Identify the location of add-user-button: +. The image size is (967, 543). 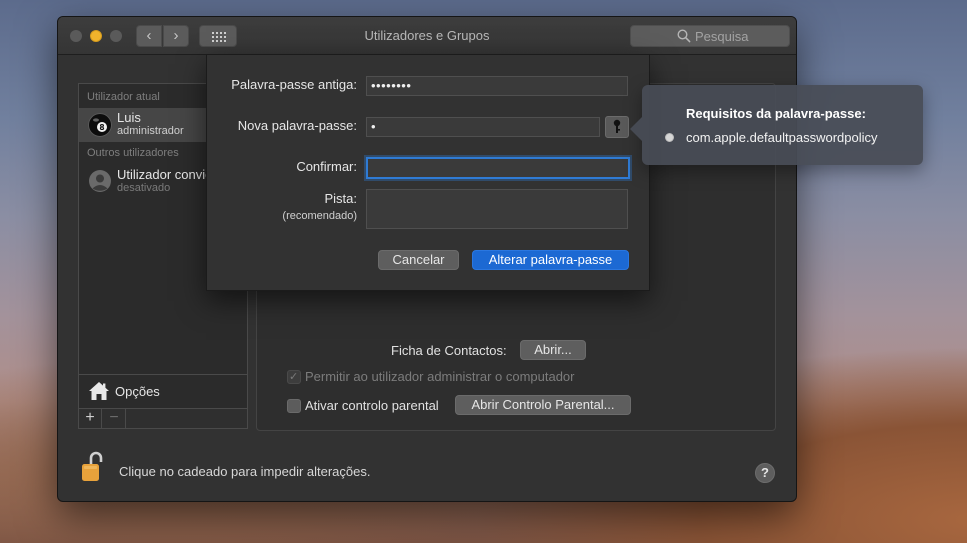
(90, 418).